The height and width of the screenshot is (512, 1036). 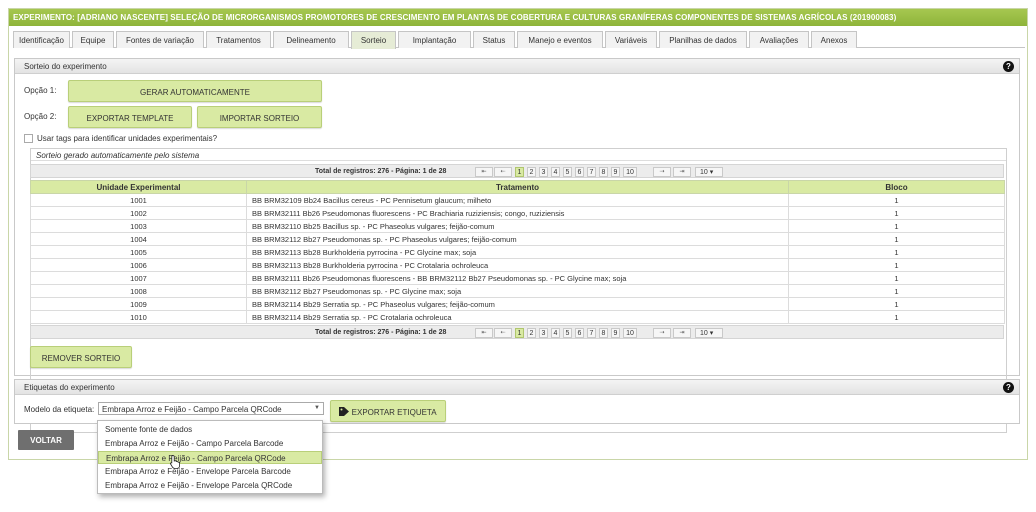 What do you see at coordinates (560, 39) in the screenshot?
I see `tab-manejo-e-eventos: Manejo e eventos` at bounding box center [560, 39].